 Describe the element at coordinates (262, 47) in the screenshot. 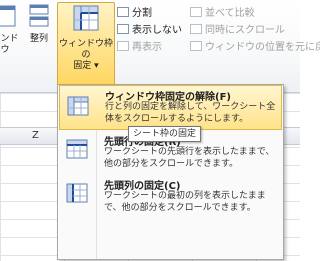

I see `reset-window-position-label: ウィンドウの位置を元に戻` at that location.